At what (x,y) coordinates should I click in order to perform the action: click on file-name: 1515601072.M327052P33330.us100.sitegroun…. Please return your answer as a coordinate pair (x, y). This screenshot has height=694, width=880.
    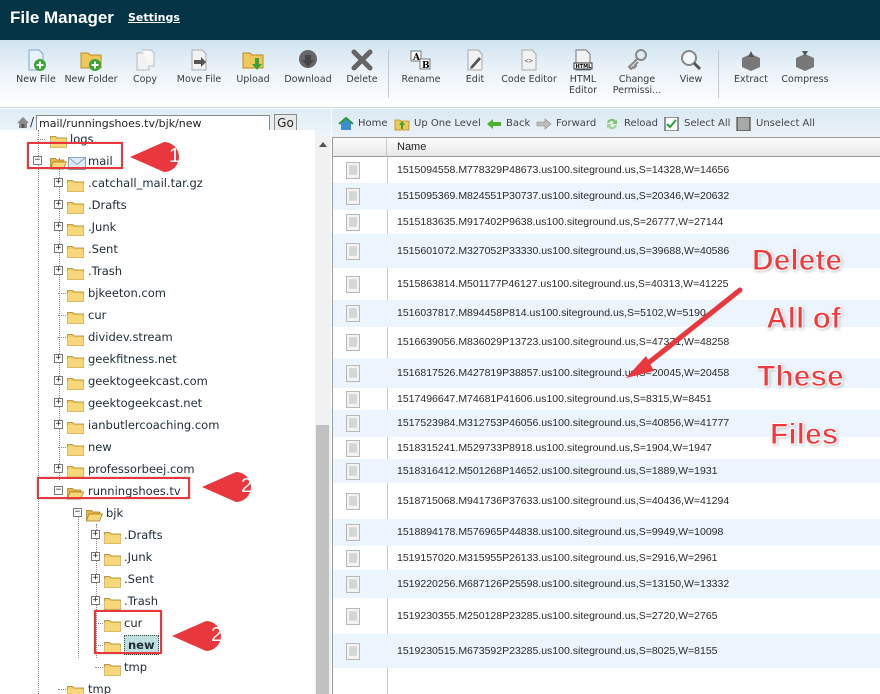
    Looking at the image, I should click on (563, 251).